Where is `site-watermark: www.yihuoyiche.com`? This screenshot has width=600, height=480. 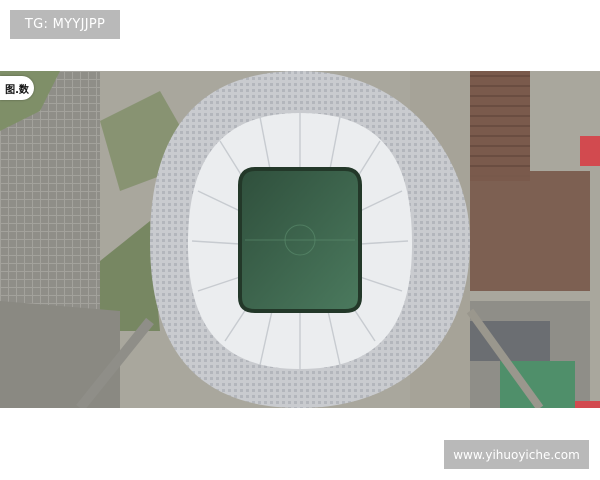 site-watermark: www.yihuoyiche.com is located at coordinates (516, 454).